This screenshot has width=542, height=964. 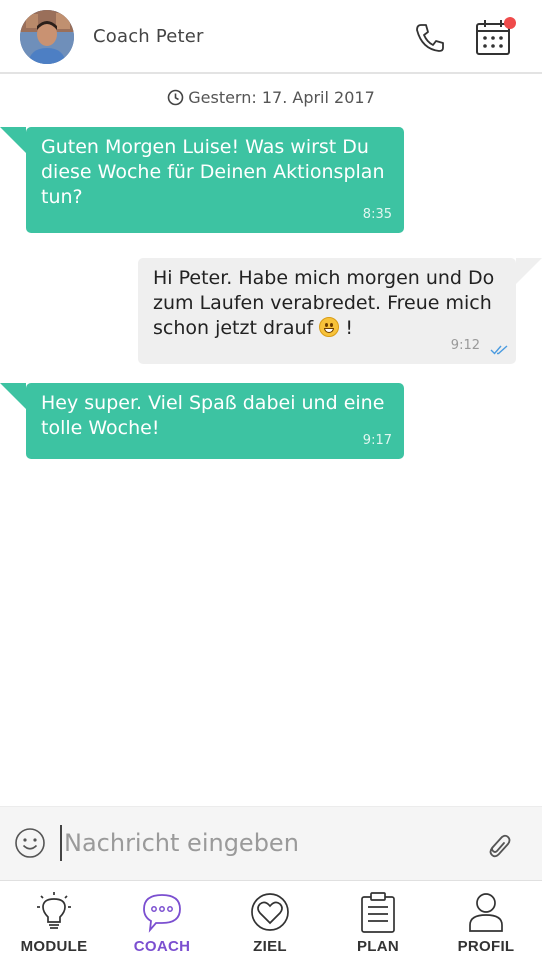 I want to click on smiley-icon, so click(x=30, y=843).